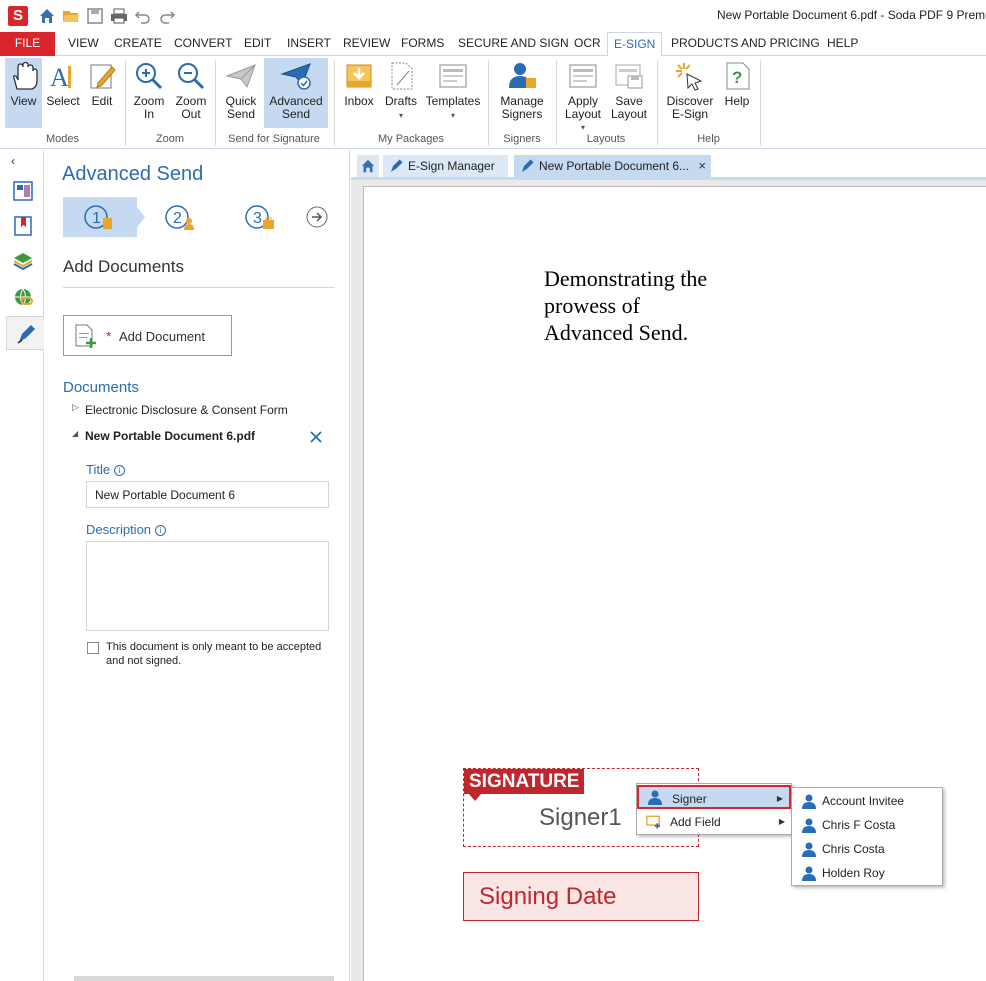 The image size is (986, 981). I want to click on menu-e-sign: E-SIGN, so click(635, 44).